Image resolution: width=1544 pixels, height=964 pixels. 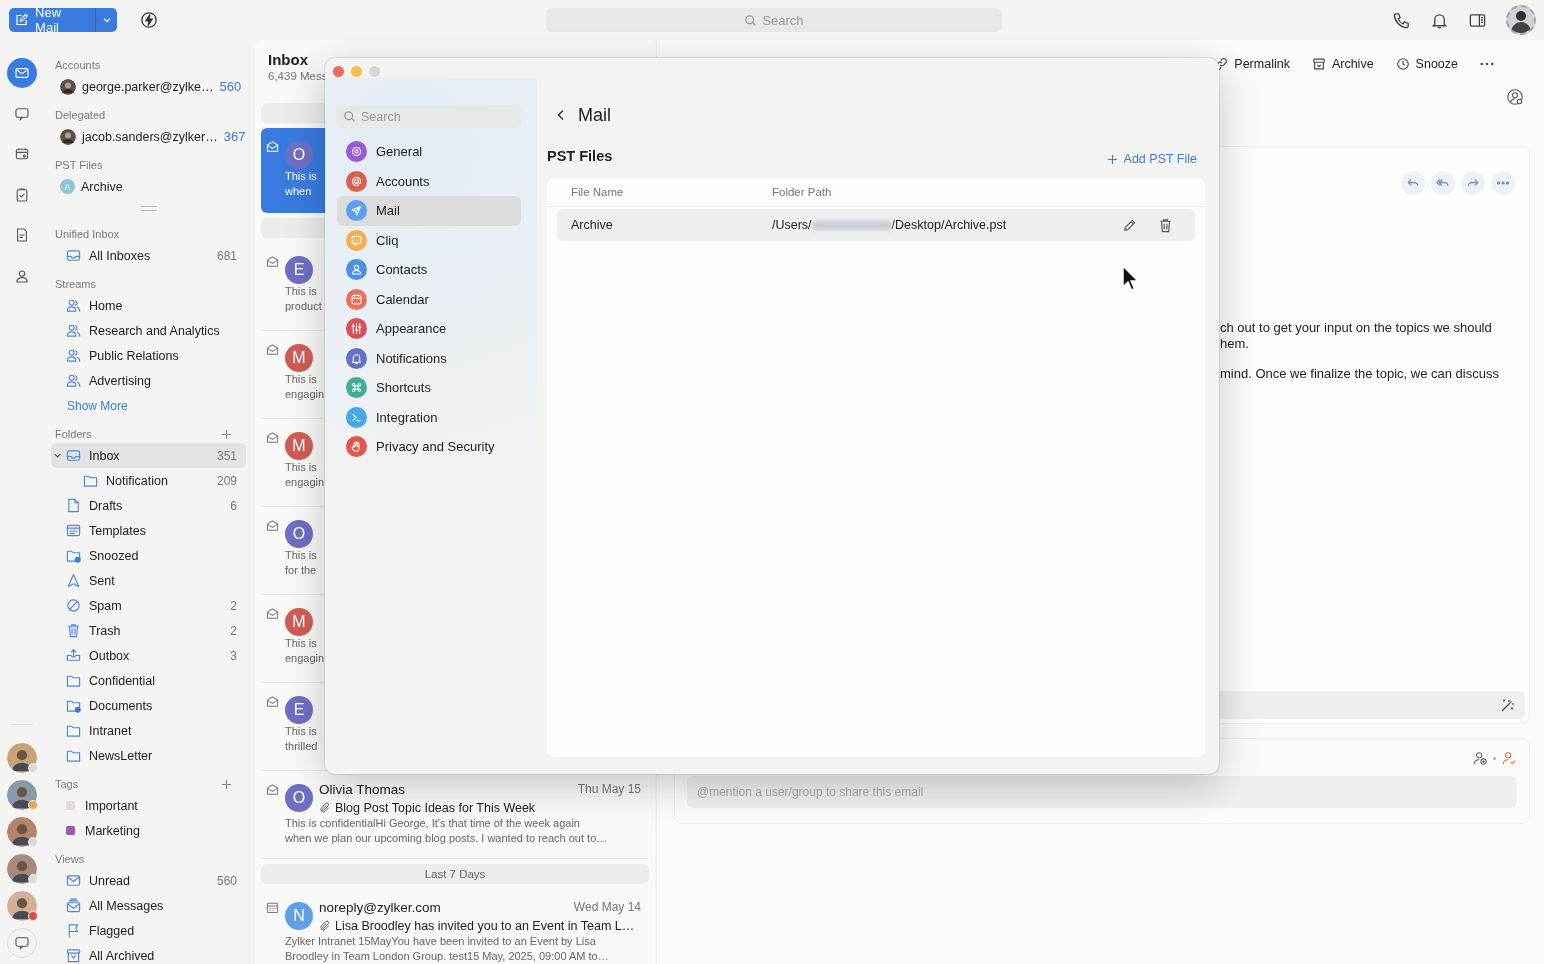 I want to click on close-window-button, so click(x=338, y=71).